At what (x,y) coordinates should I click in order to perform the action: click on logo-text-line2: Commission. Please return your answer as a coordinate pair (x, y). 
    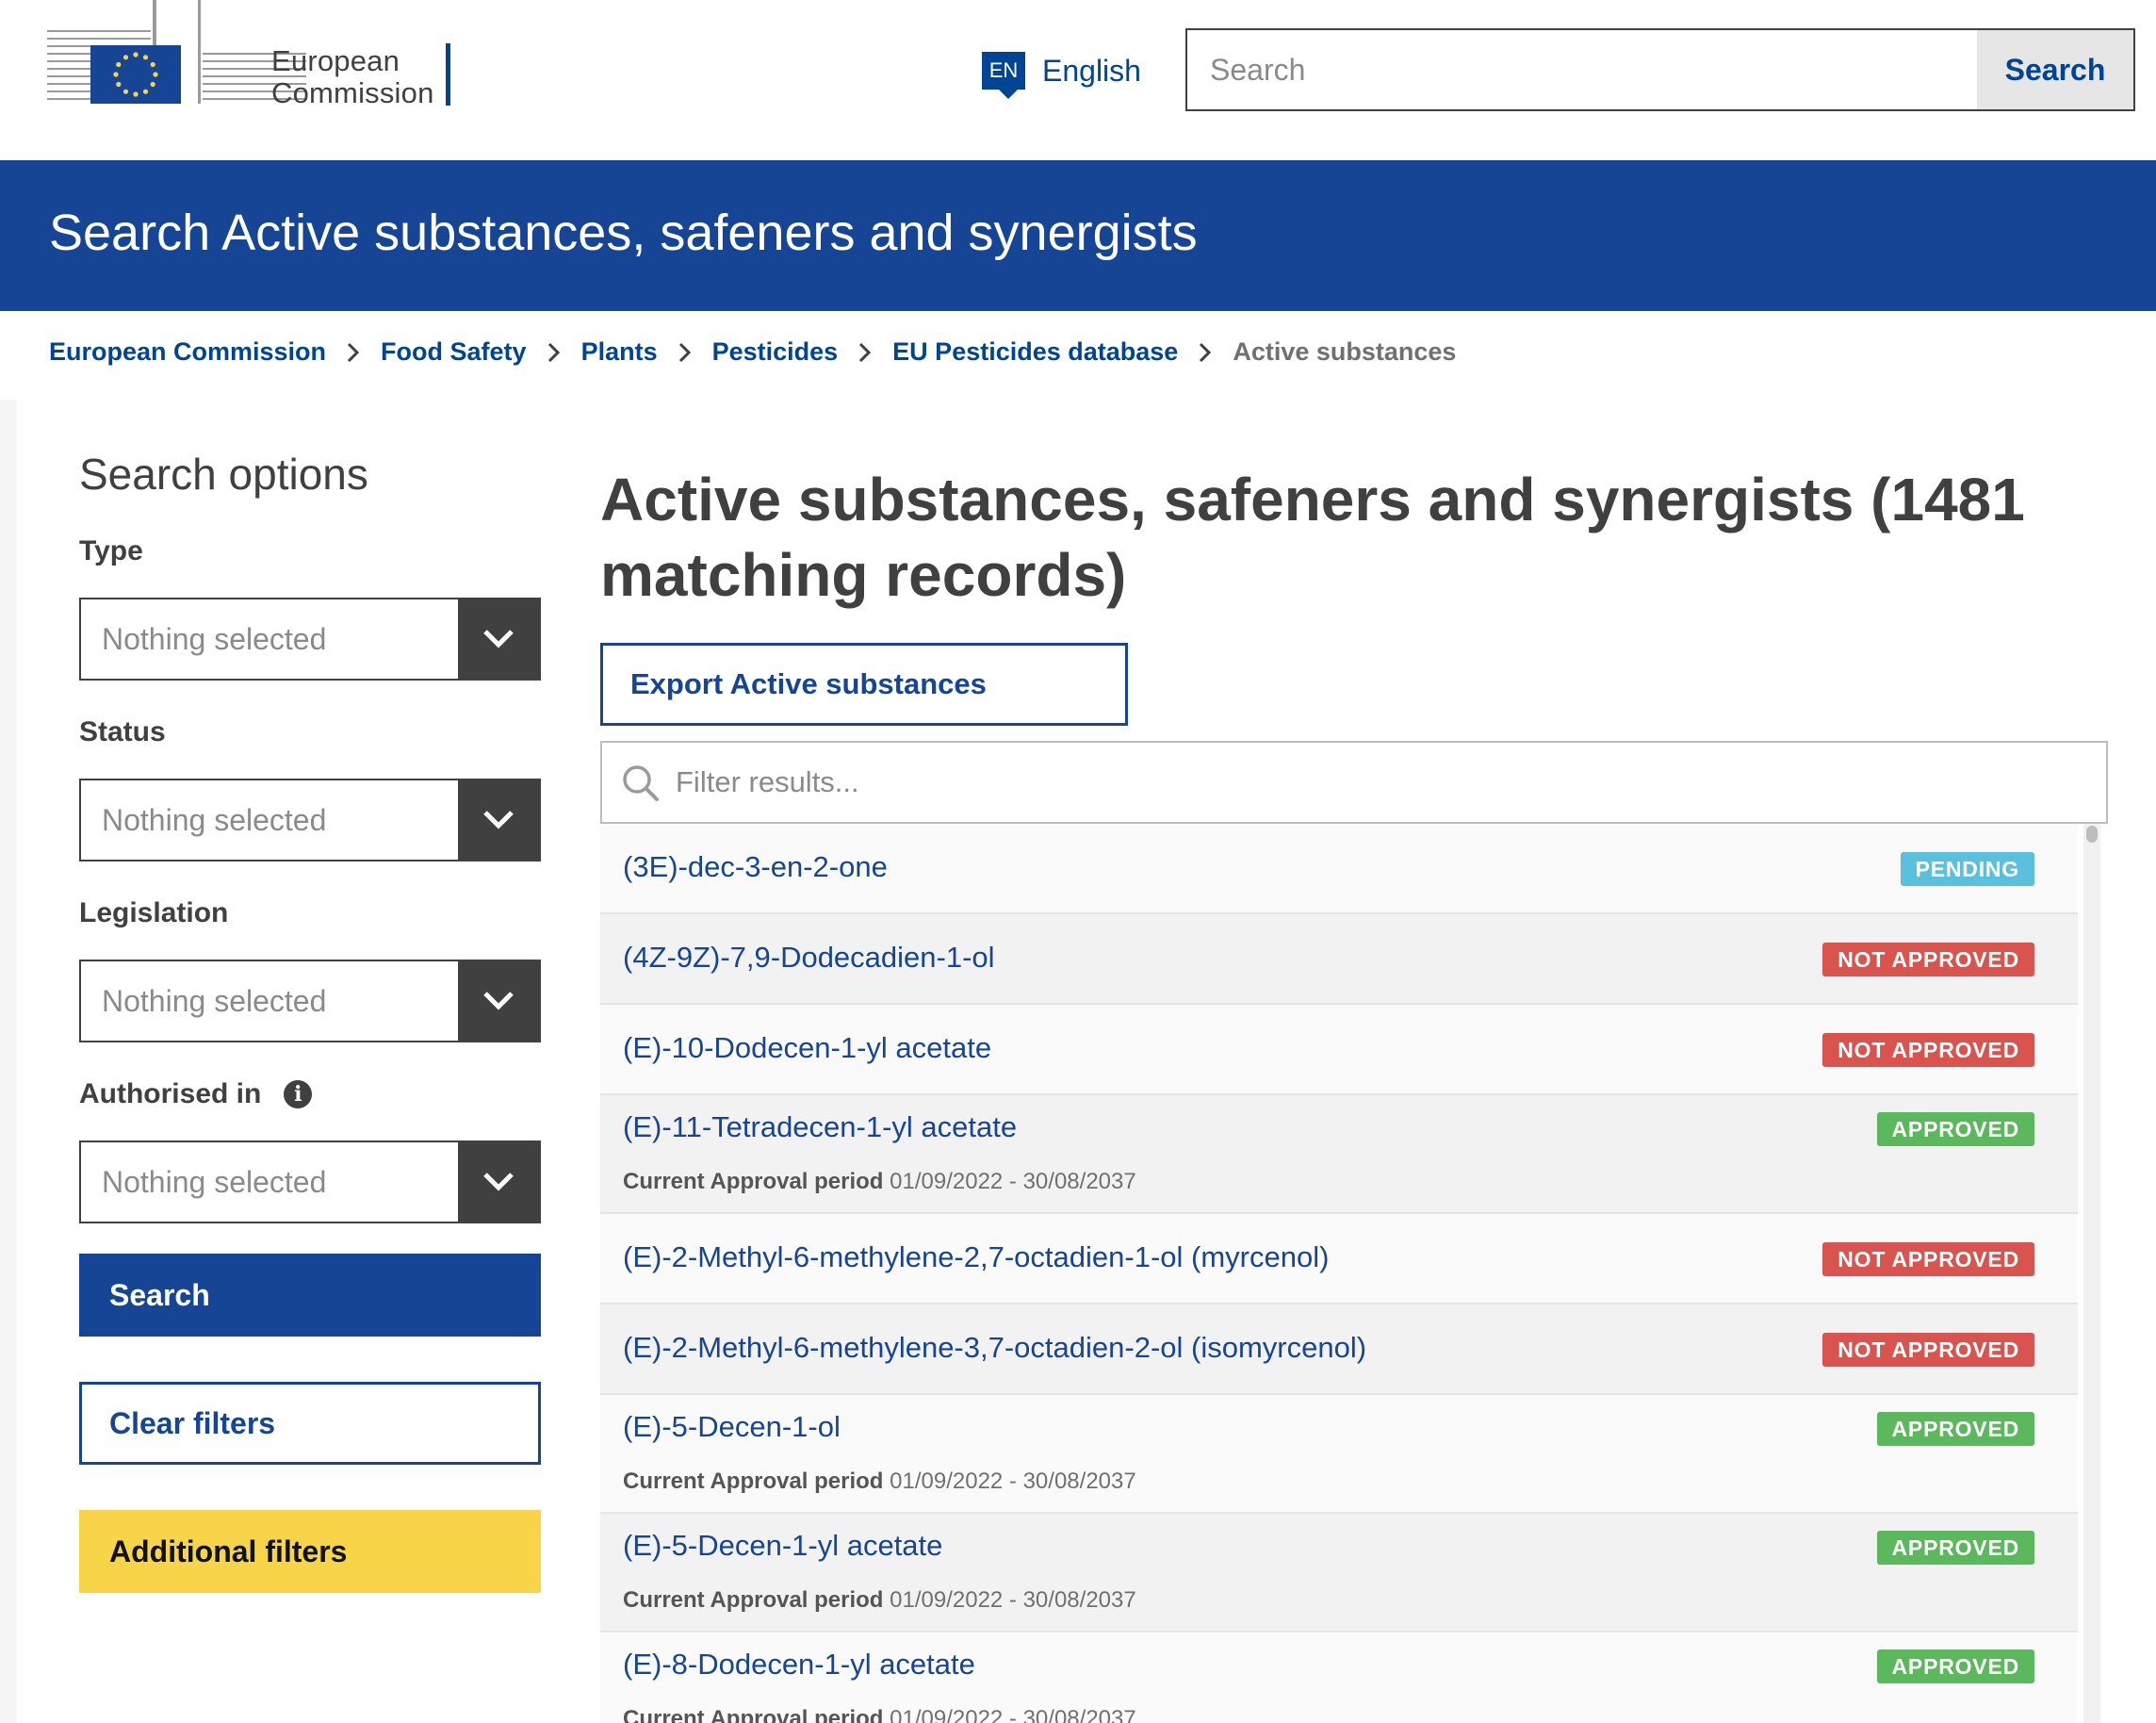
    Looking at the image, I should click on (353, 92).